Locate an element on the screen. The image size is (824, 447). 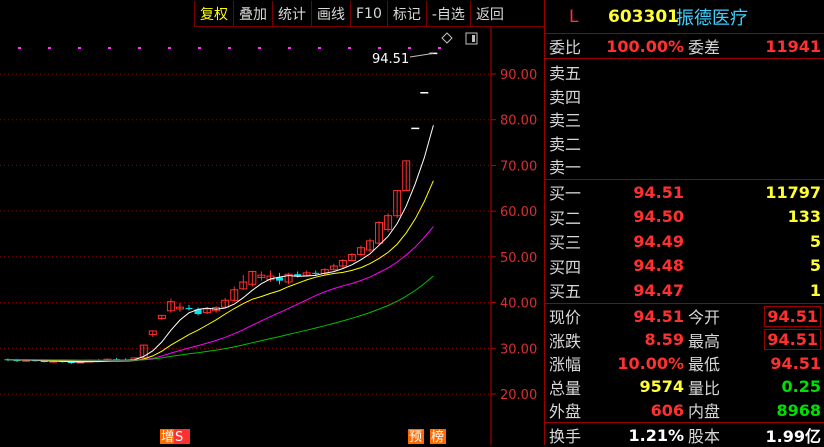
stat-row: 涨幅 10.00% 最低 94.51 is located at coordinates (684, 363).